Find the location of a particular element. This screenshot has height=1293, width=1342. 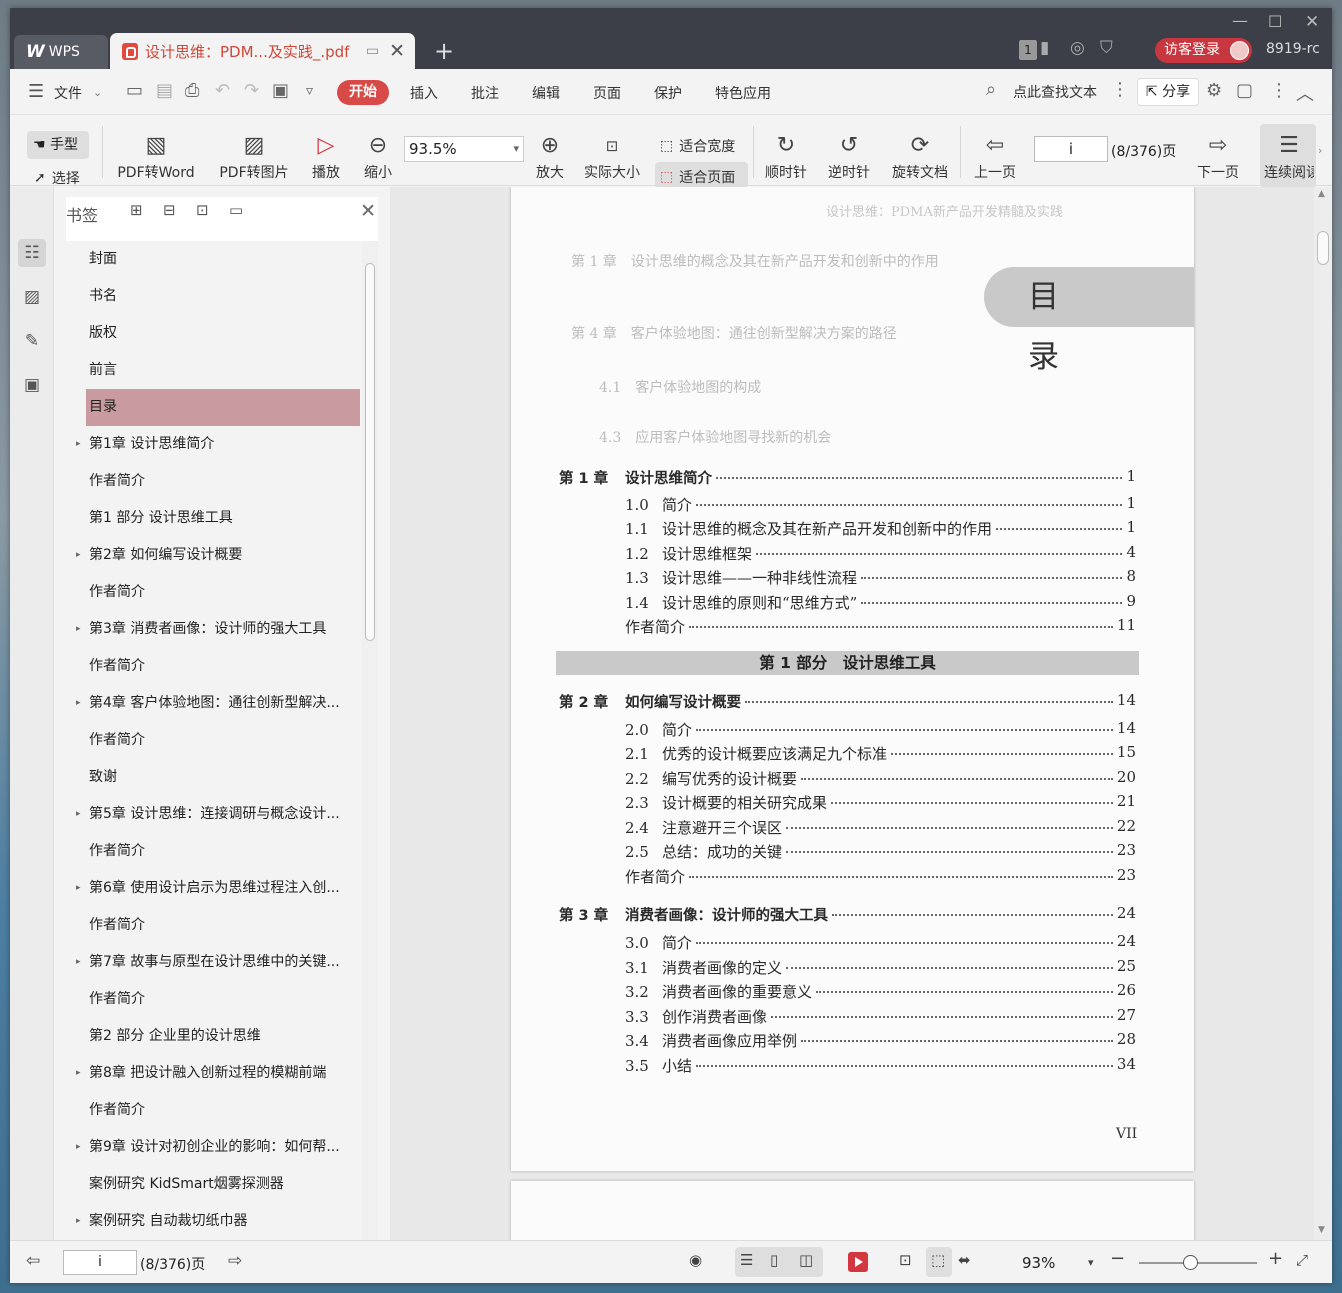

zoom-in-button: ⊕ 放大 is located at coordinates (550, 156).